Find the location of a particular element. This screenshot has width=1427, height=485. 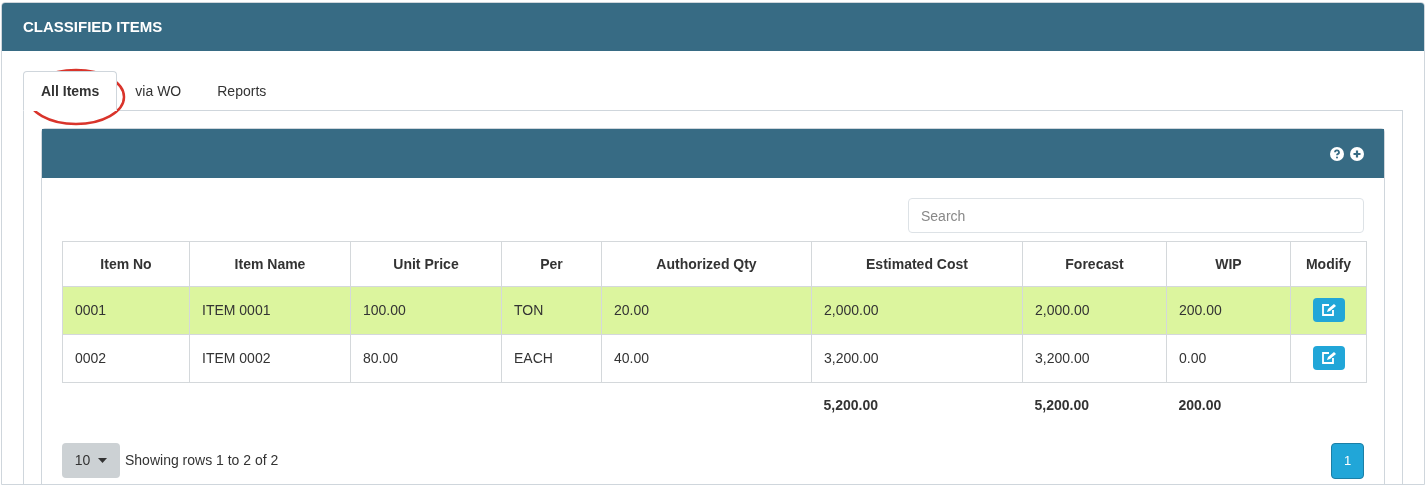

add-icon is located at coordinates (1357, 153).